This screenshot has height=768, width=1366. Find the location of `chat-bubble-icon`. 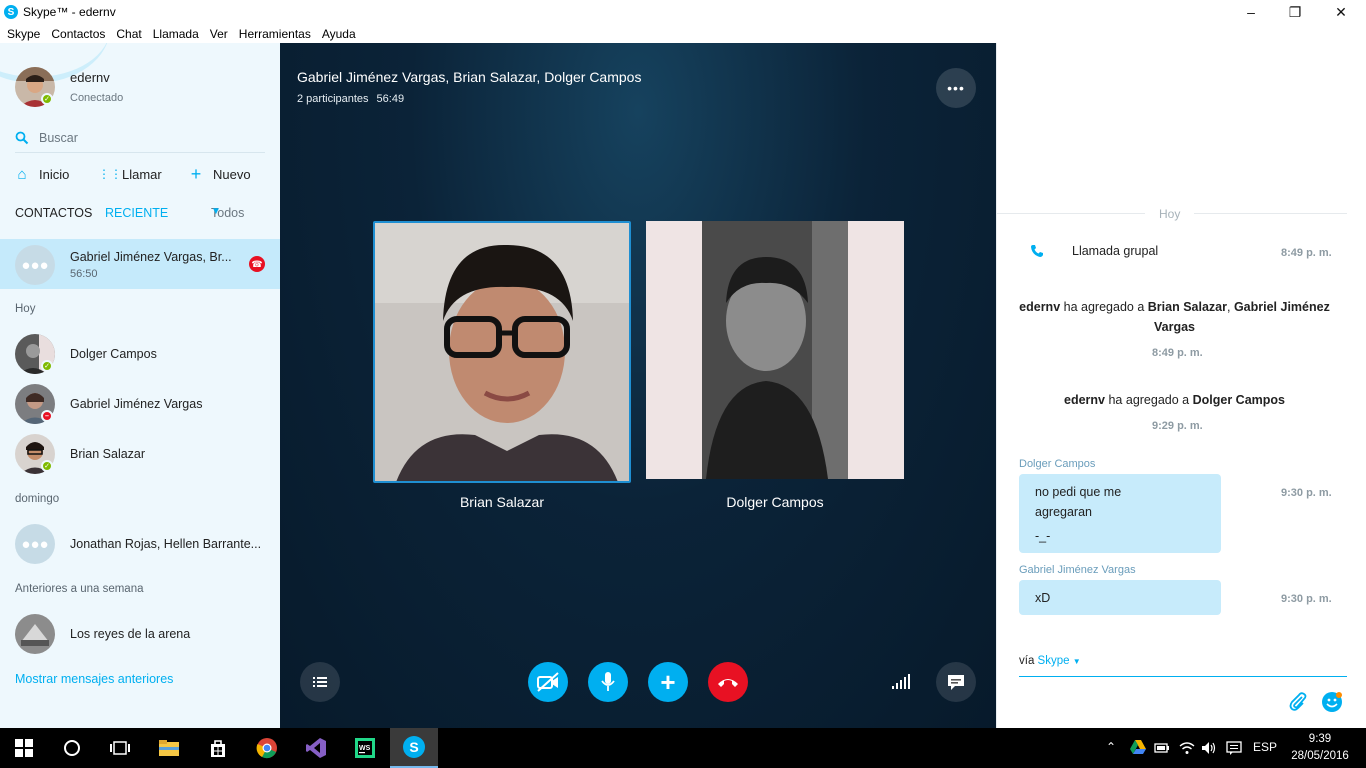

chat-bubble-icon is located at coordinates (956, 682).